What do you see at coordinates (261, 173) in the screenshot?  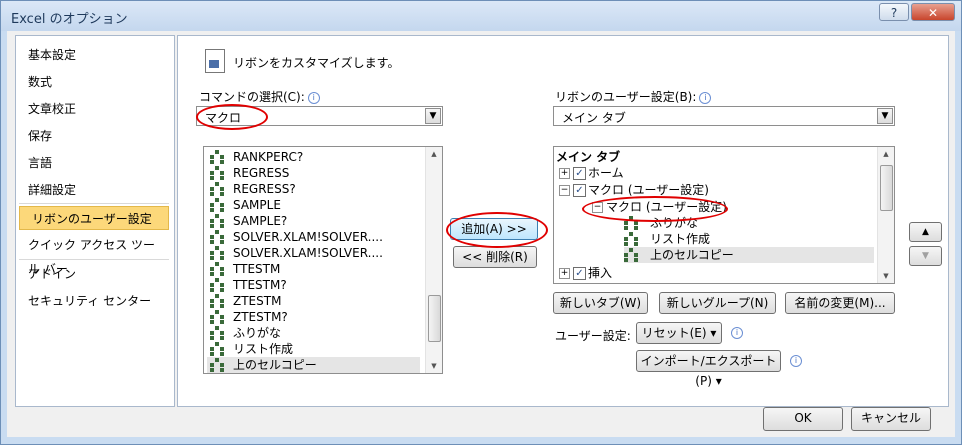 I see `command-list-item-label: REGRESS` at bounding box center [261, 173].